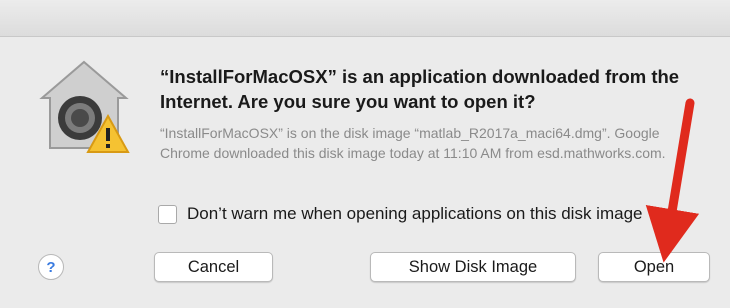  I want to click on red-arrow-annotation, so click(672, 180).